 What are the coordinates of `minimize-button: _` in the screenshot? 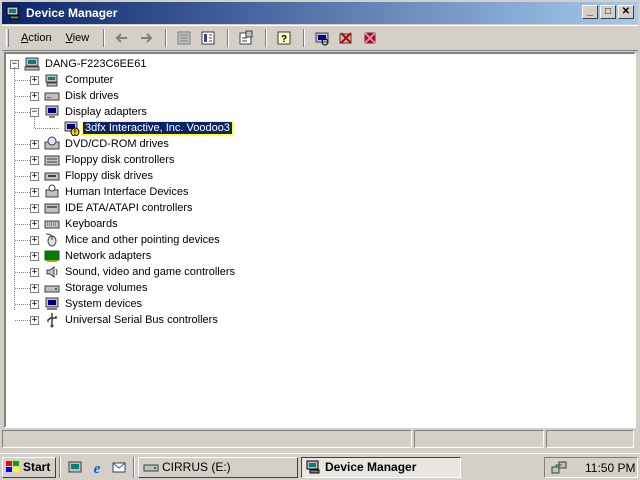 It's located at (590, 12).